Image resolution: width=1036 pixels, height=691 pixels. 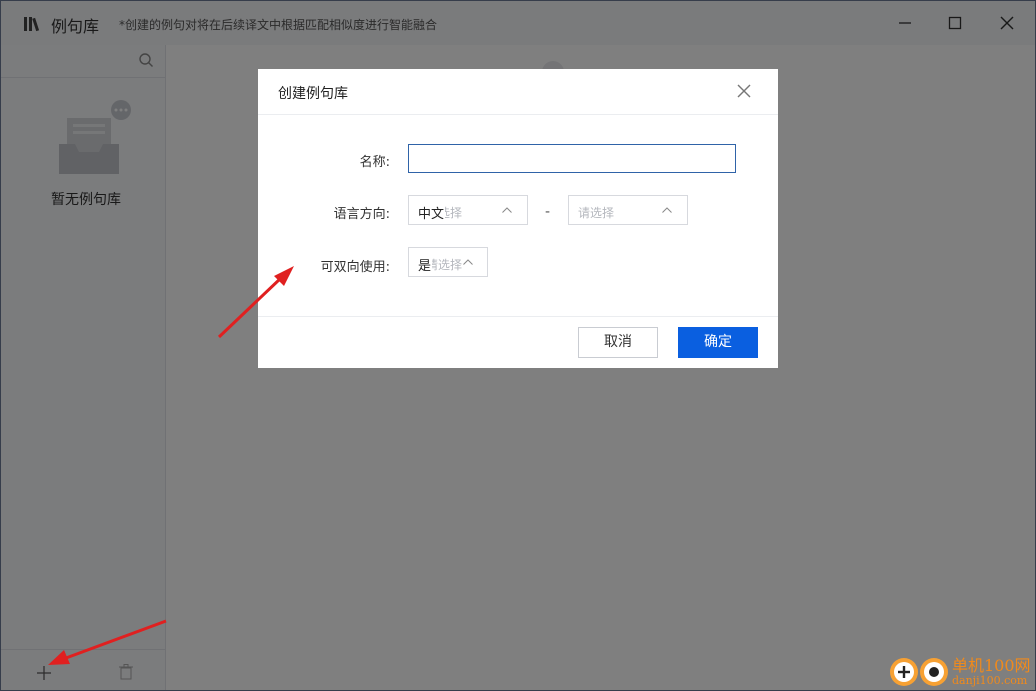 I want to click on annotation-arrows, so click(x=171, y=465).